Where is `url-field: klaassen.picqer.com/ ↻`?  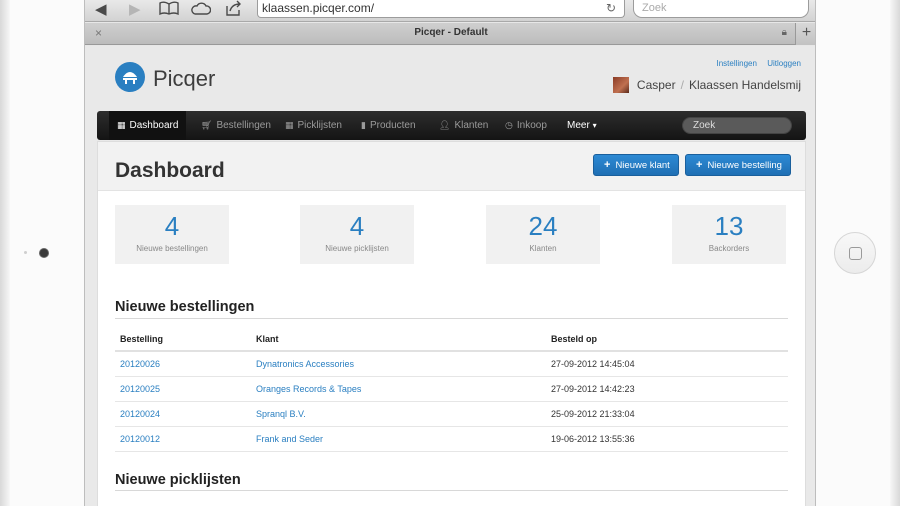 url-field: klaassen.picqer.com/ ↻ is located at coordinates (441, 9).